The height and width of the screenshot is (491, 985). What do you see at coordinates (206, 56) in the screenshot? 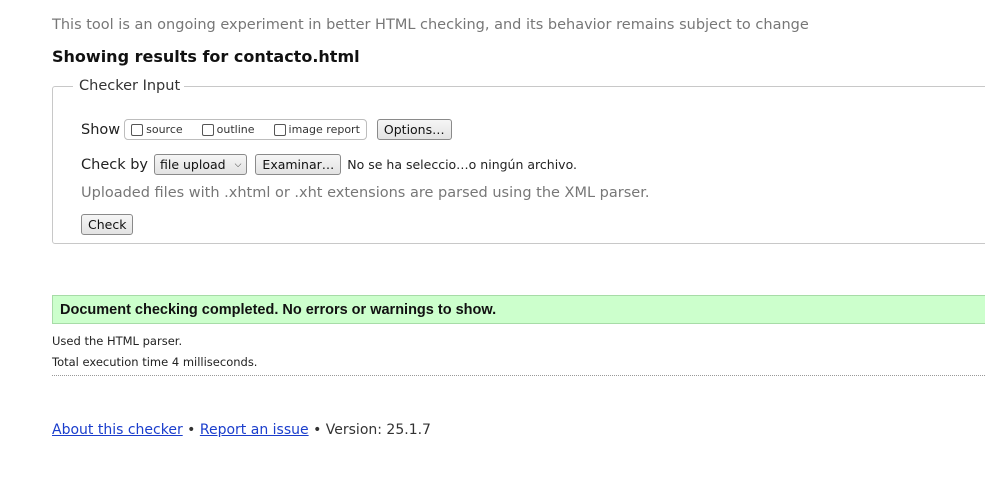
I see `page-title: Showing results for contacto.html` at bounding box center [206, 56].